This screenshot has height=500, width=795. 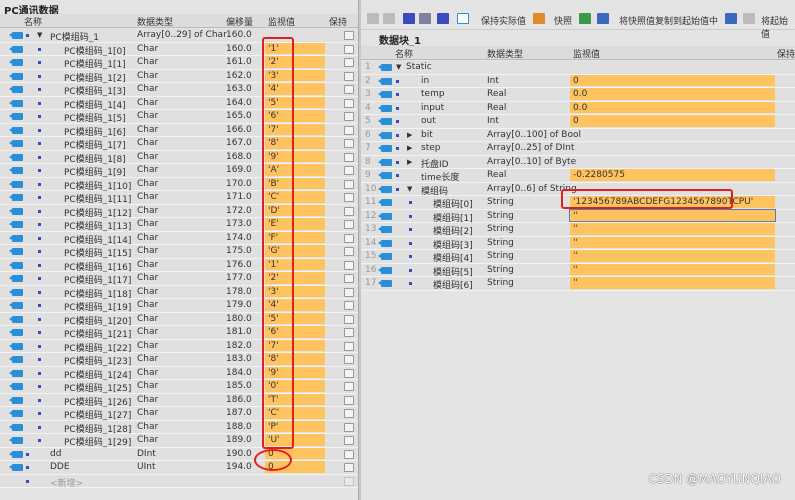 I want to click on lock-icon, so click(x=539, y=18).